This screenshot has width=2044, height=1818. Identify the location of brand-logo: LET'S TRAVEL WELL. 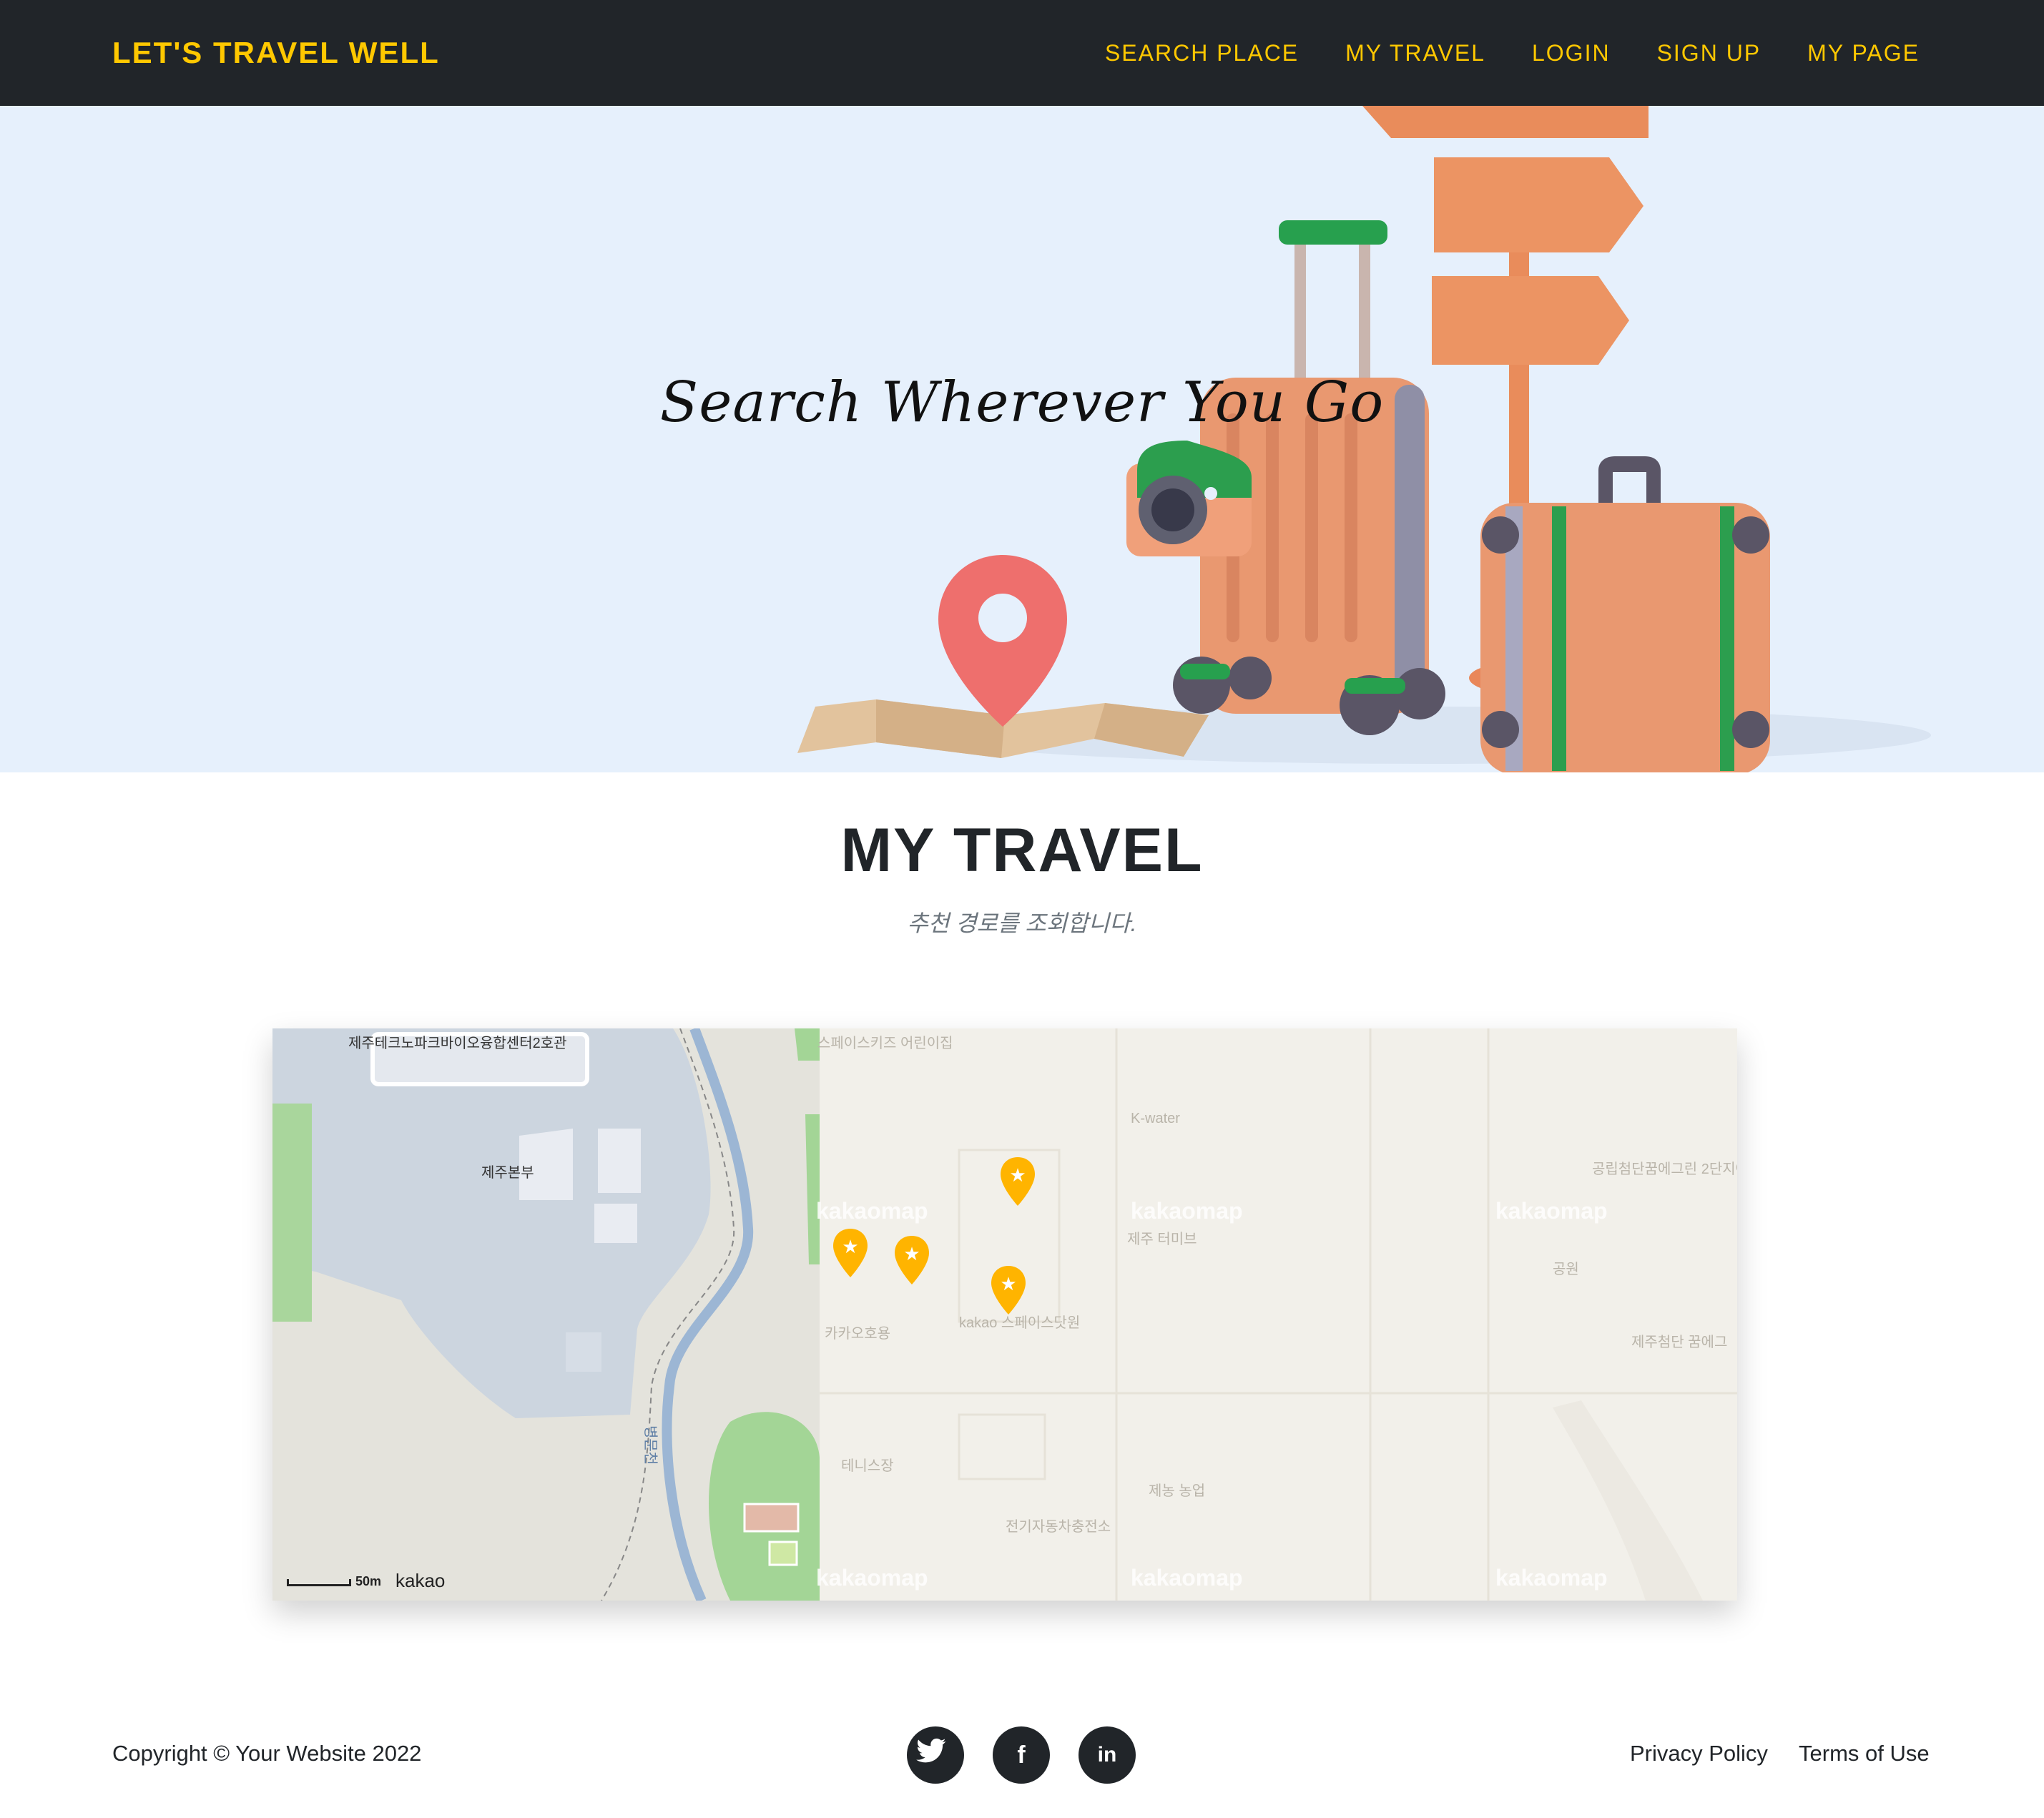
(276, 53).